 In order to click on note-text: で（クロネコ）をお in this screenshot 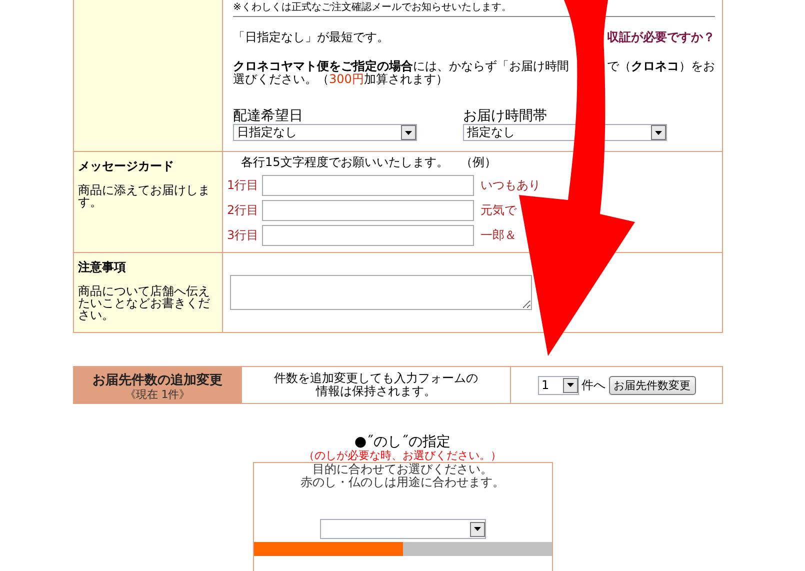, I will do `click(661, 66)`.